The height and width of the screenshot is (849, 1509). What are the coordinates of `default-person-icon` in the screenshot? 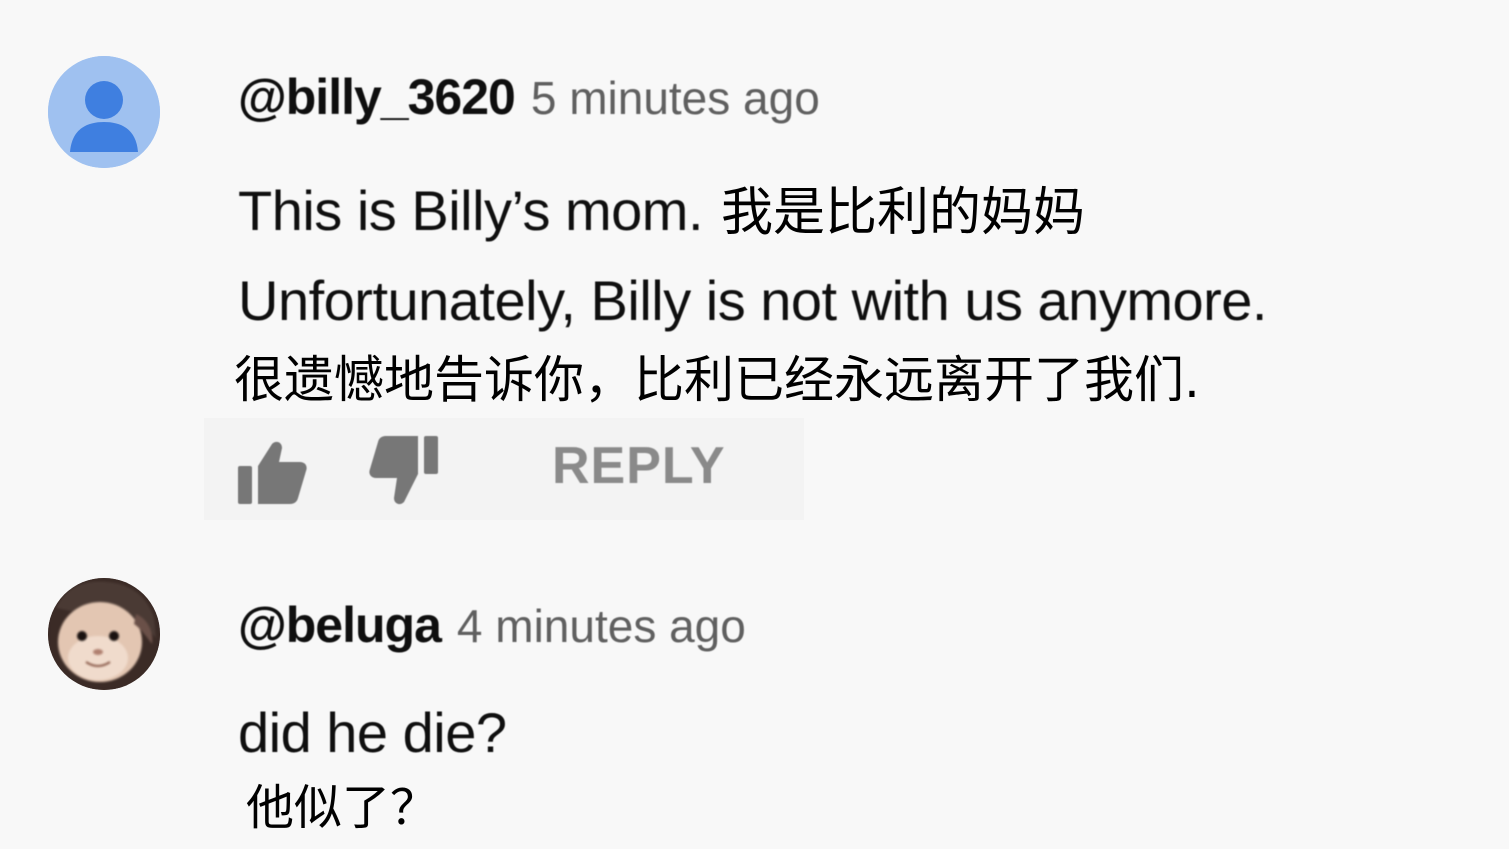 It's located at (104, 112).